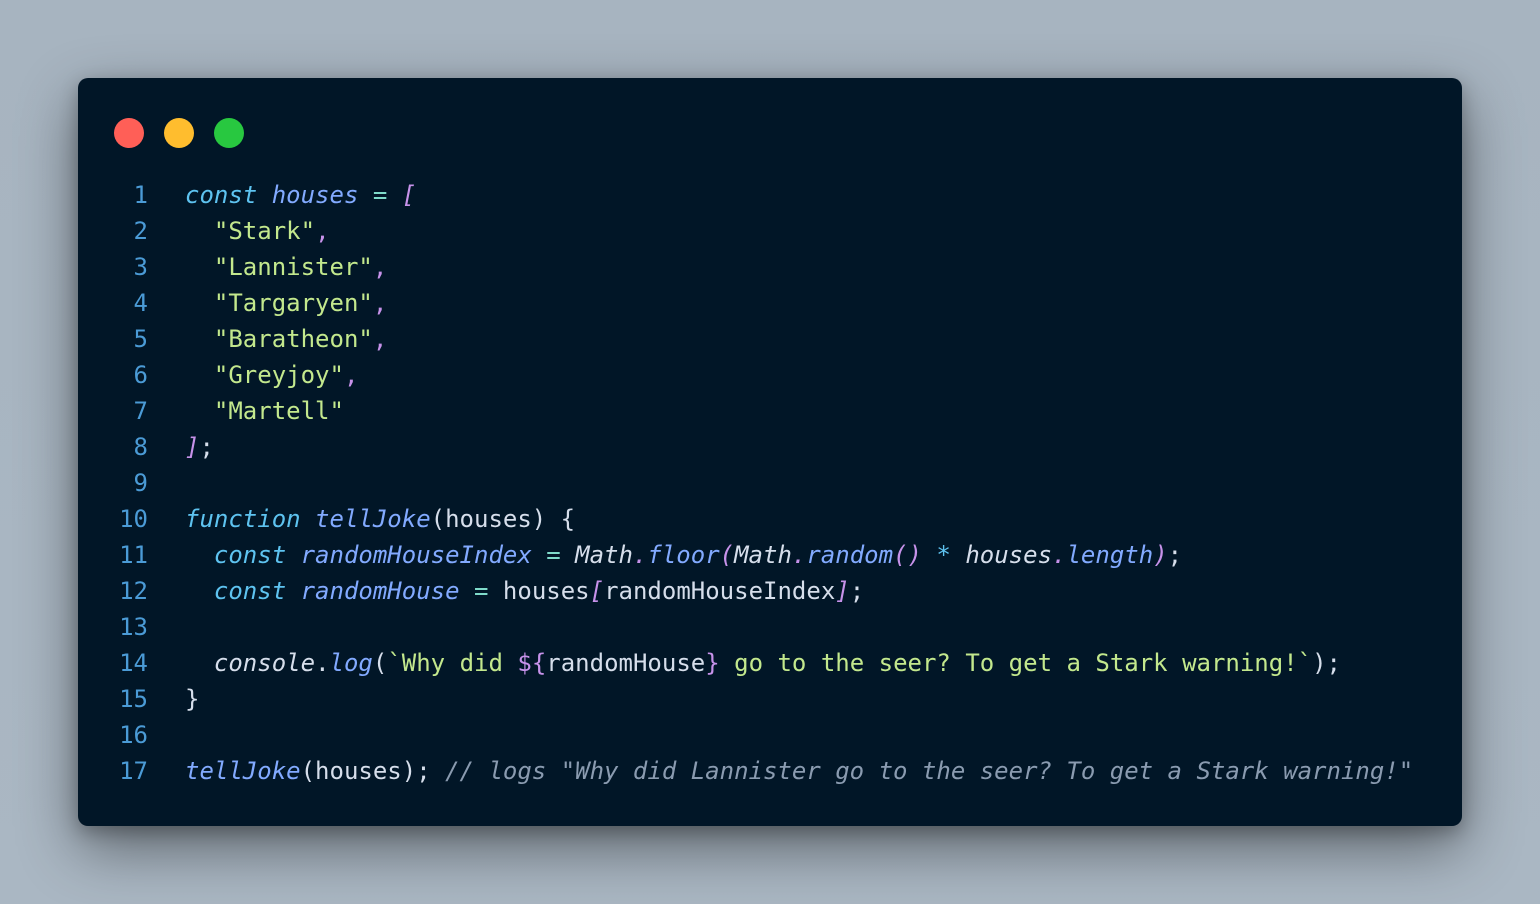  Describe the element at coordinates (770, 195) in the screenshot. I see `code-line: 1 const houses = [` at that location.